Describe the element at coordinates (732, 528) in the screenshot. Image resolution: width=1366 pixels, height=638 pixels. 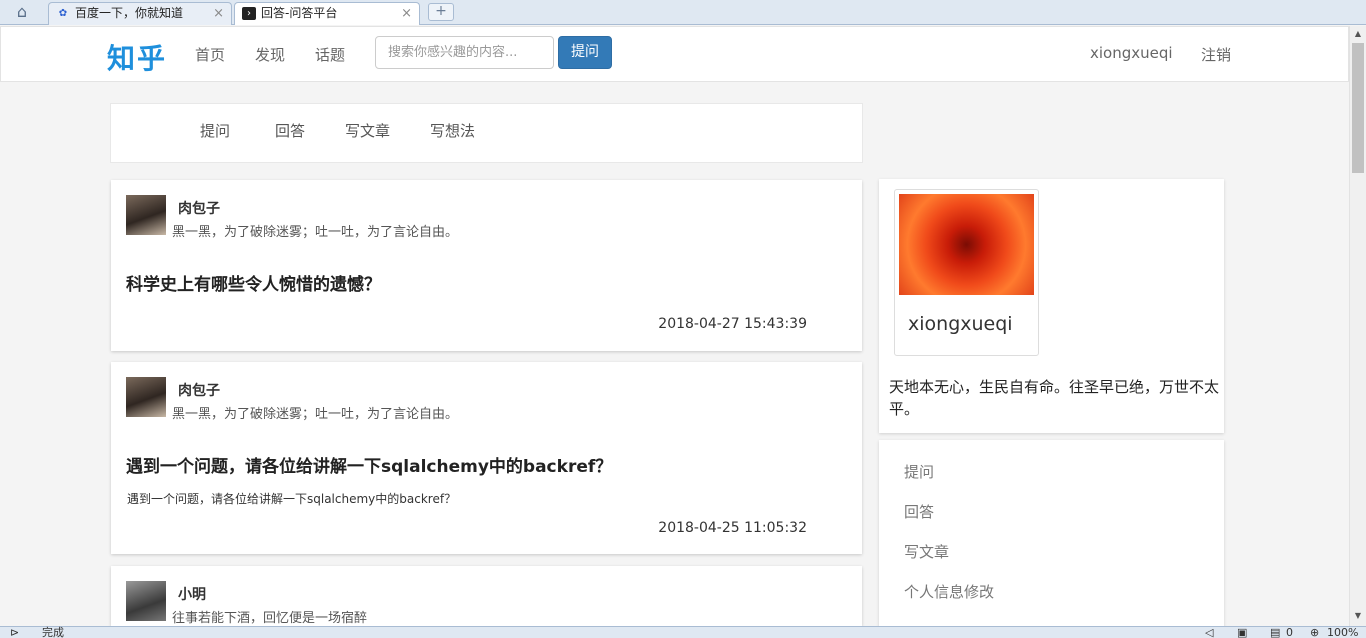
I see `question-time: 2018-04-25 11:05:32` at that location.